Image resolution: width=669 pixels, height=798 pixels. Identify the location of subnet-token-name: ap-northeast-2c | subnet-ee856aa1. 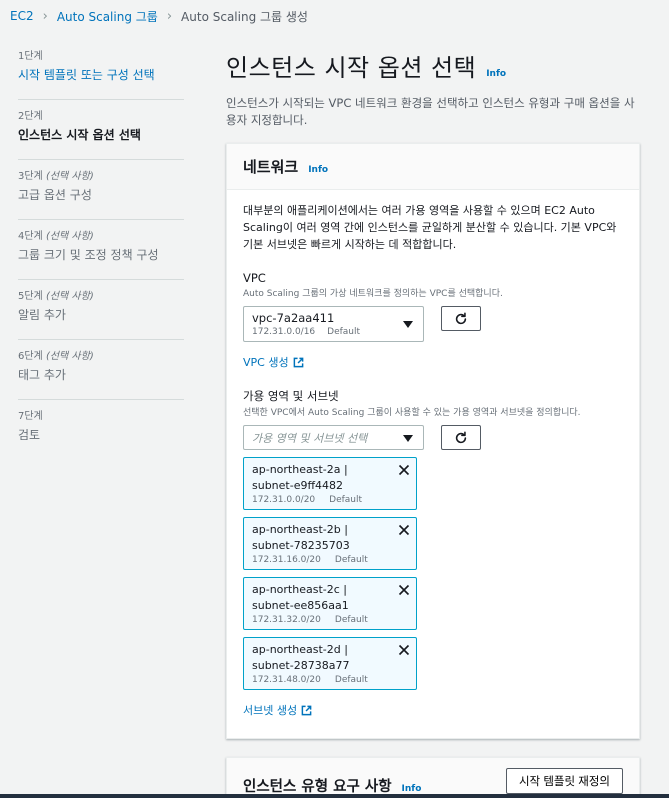
(300, 597).